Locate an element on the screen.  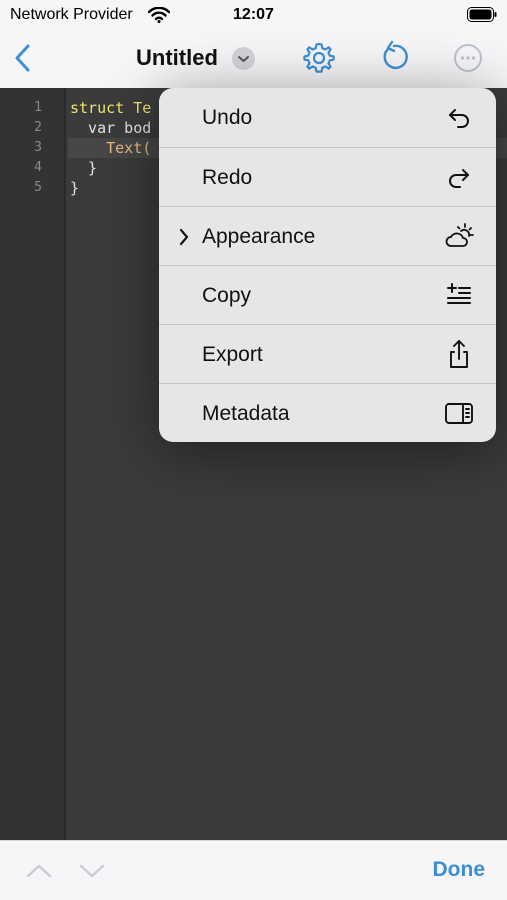
chevron-up-icon is located at coordinates (39, 871).